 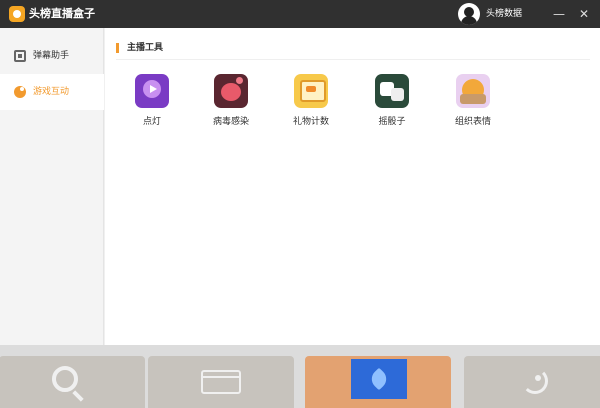 What do you see at coordinates (310, 122) in the screenshot?
I see `tool-label: 礼物计数` at bounding box center [310, 122].